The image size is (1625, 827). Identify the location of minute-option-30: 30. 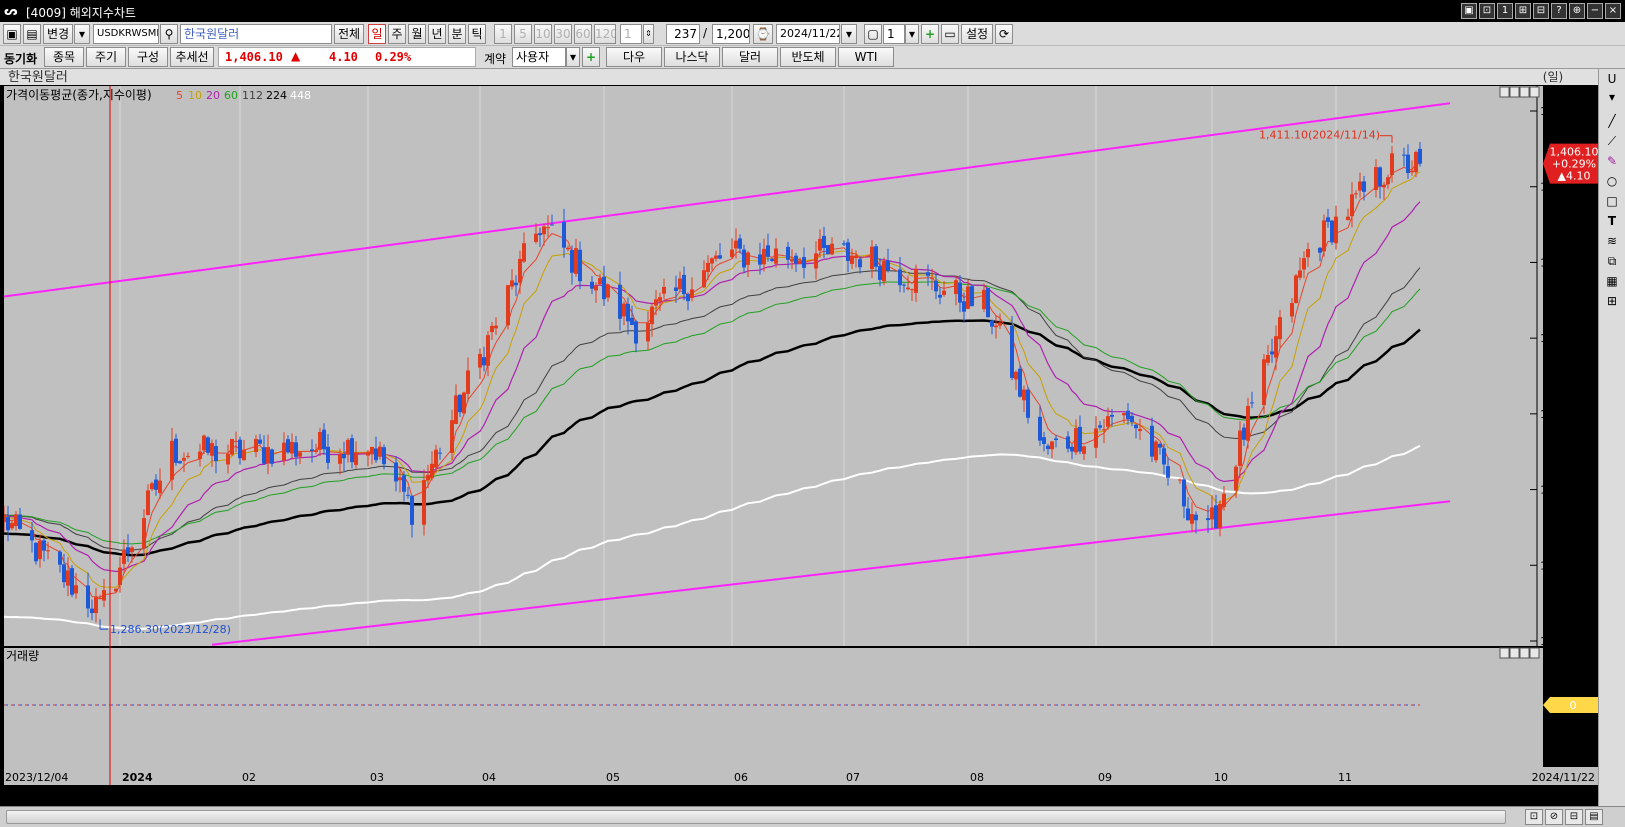
(563, 34).